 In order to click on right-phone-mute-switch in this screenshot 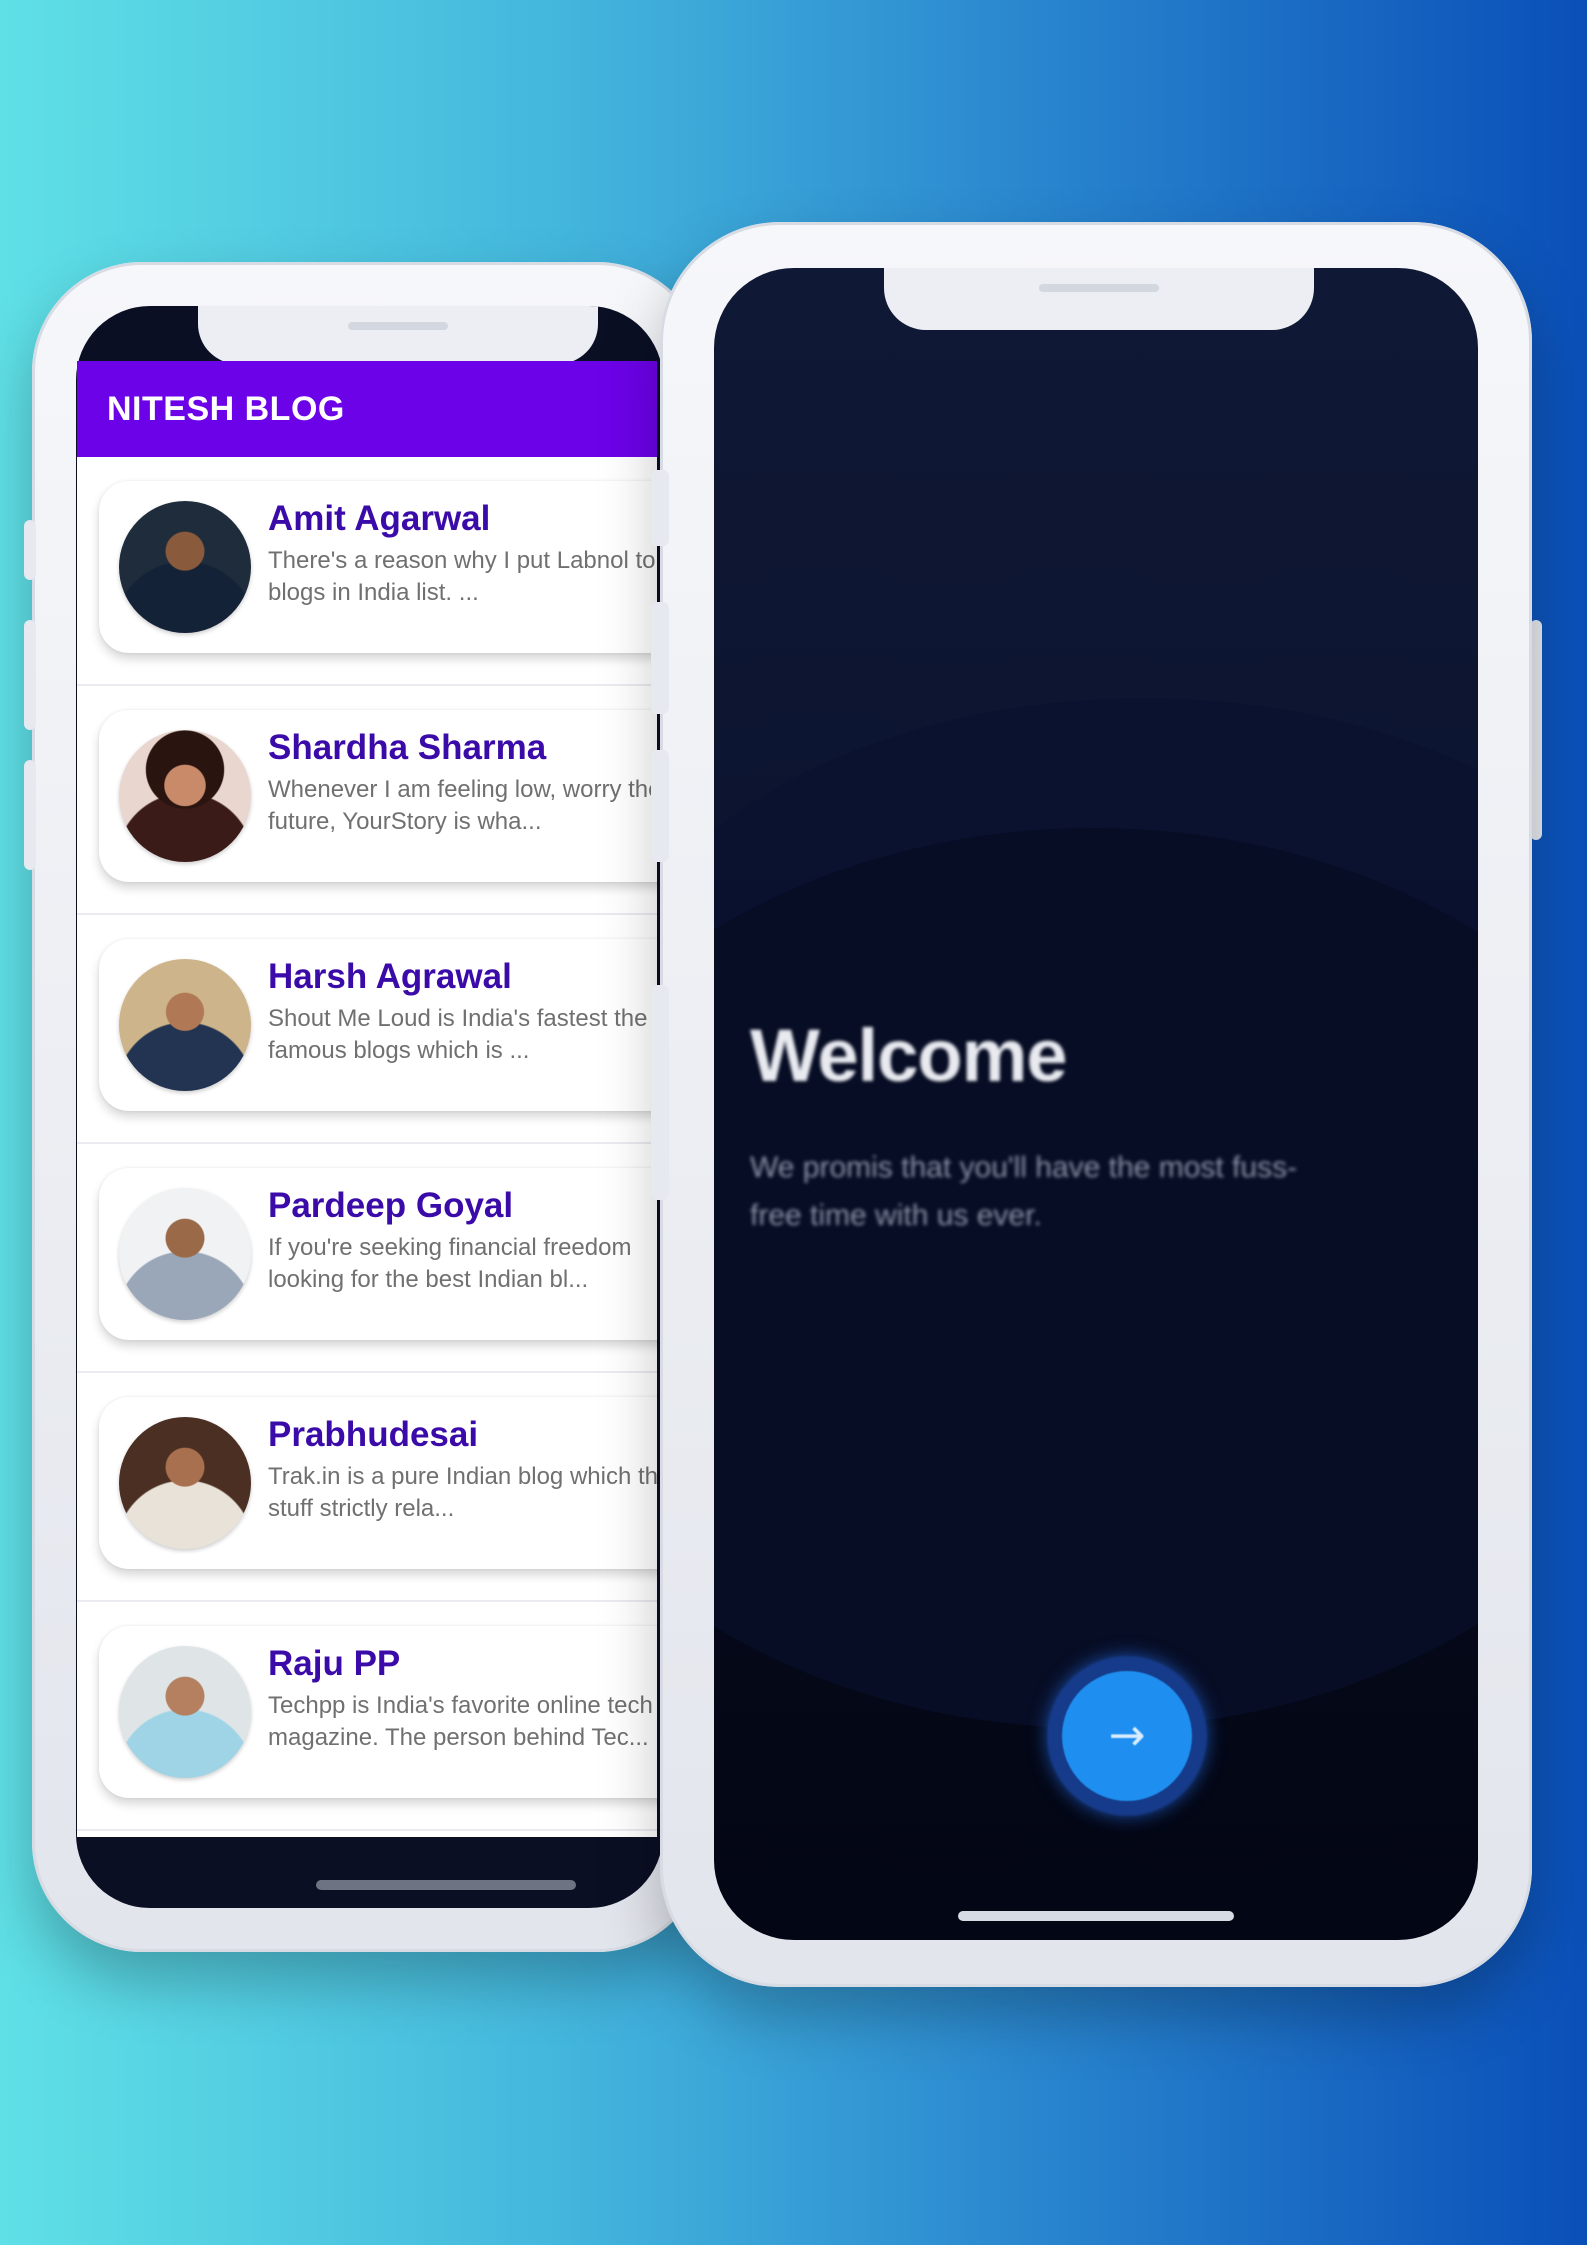, I will do `click(660, 508)`.